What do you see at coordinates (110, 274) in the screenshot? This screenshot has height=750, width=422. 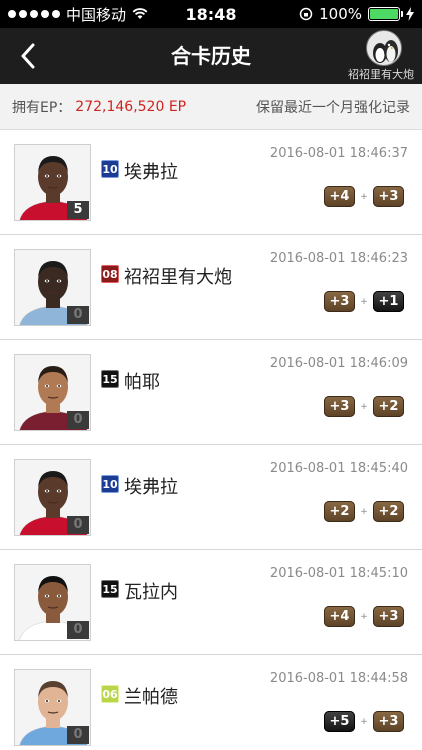 I see `jersey-number-badge: 08` at bounding box center [110, 274].